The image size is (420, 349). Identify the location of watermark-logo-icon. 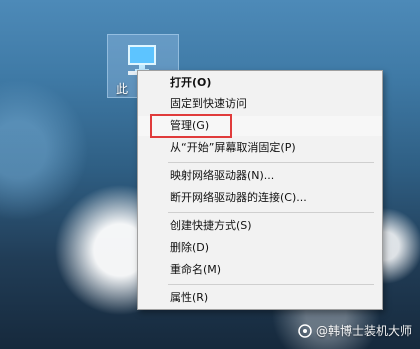
(305, 330).